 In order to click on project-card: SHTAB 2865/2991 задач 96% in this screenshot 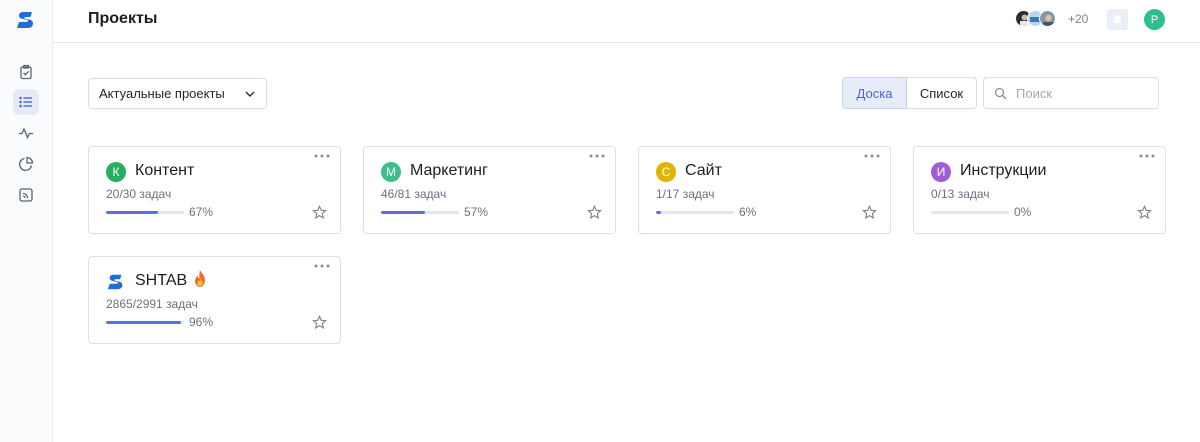, I will do `click(214, 300)`.